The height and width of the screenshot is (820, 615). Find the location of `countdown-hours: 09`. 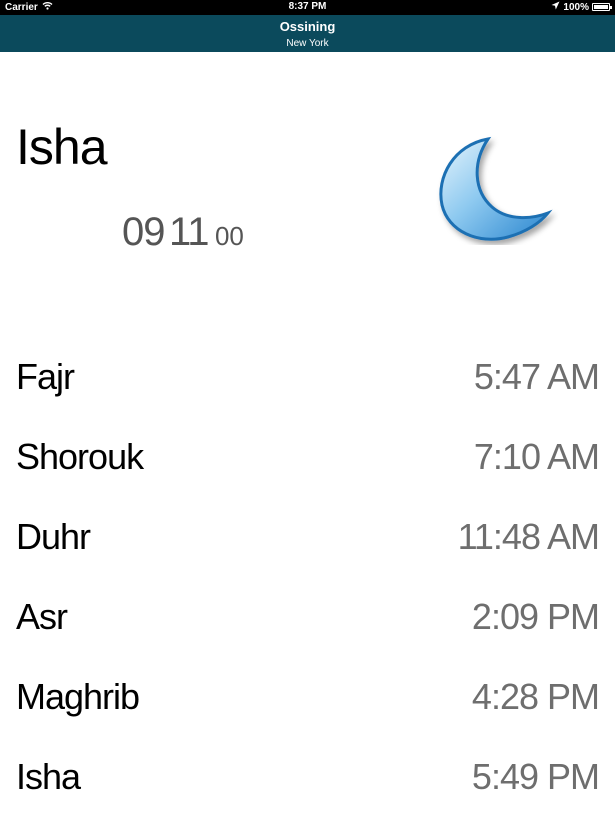

countdown-hours: 09 is located at coordinates (143, 232).